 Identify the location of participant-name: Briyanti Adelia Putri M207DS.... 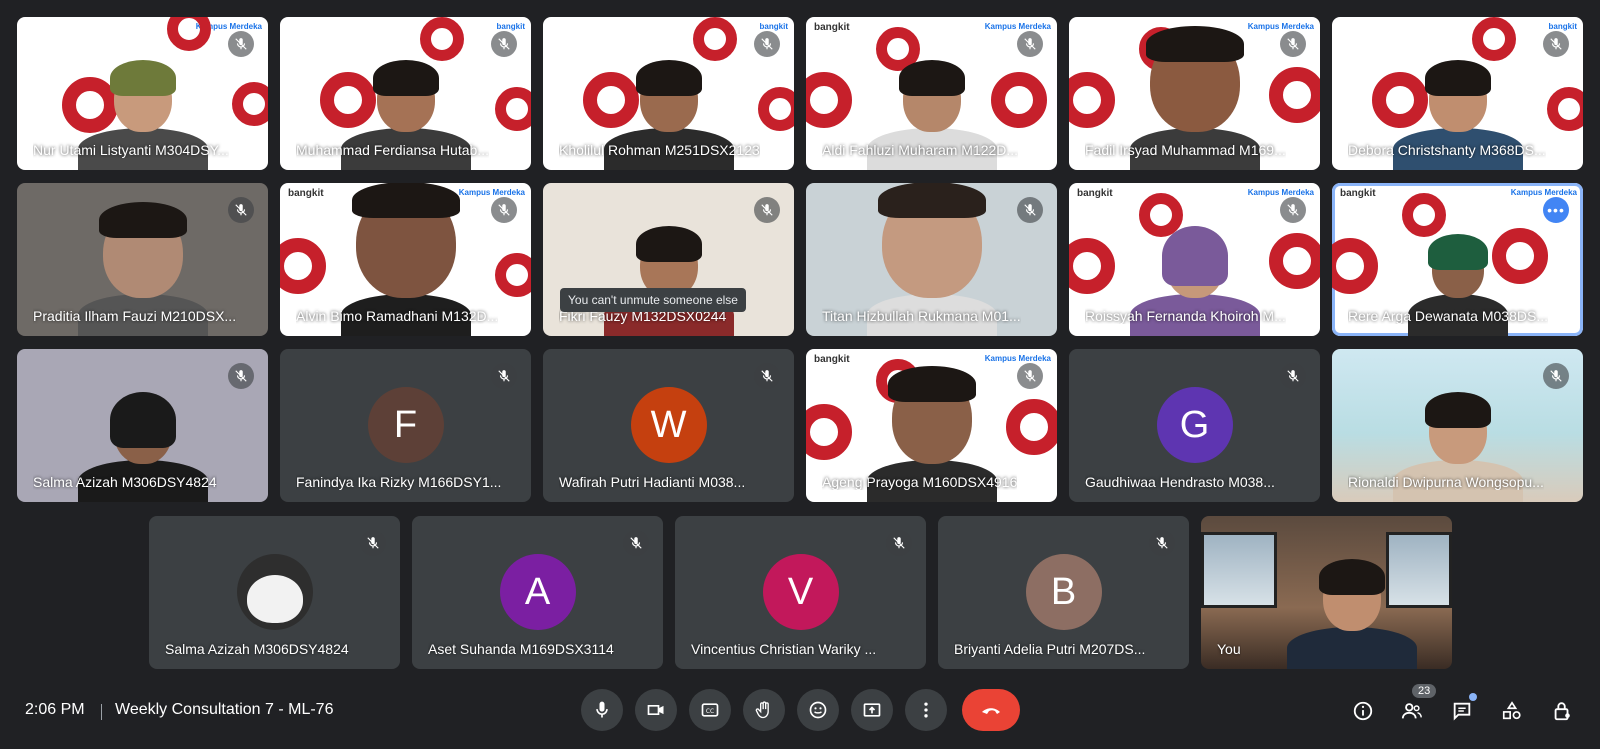
(1050, 649).